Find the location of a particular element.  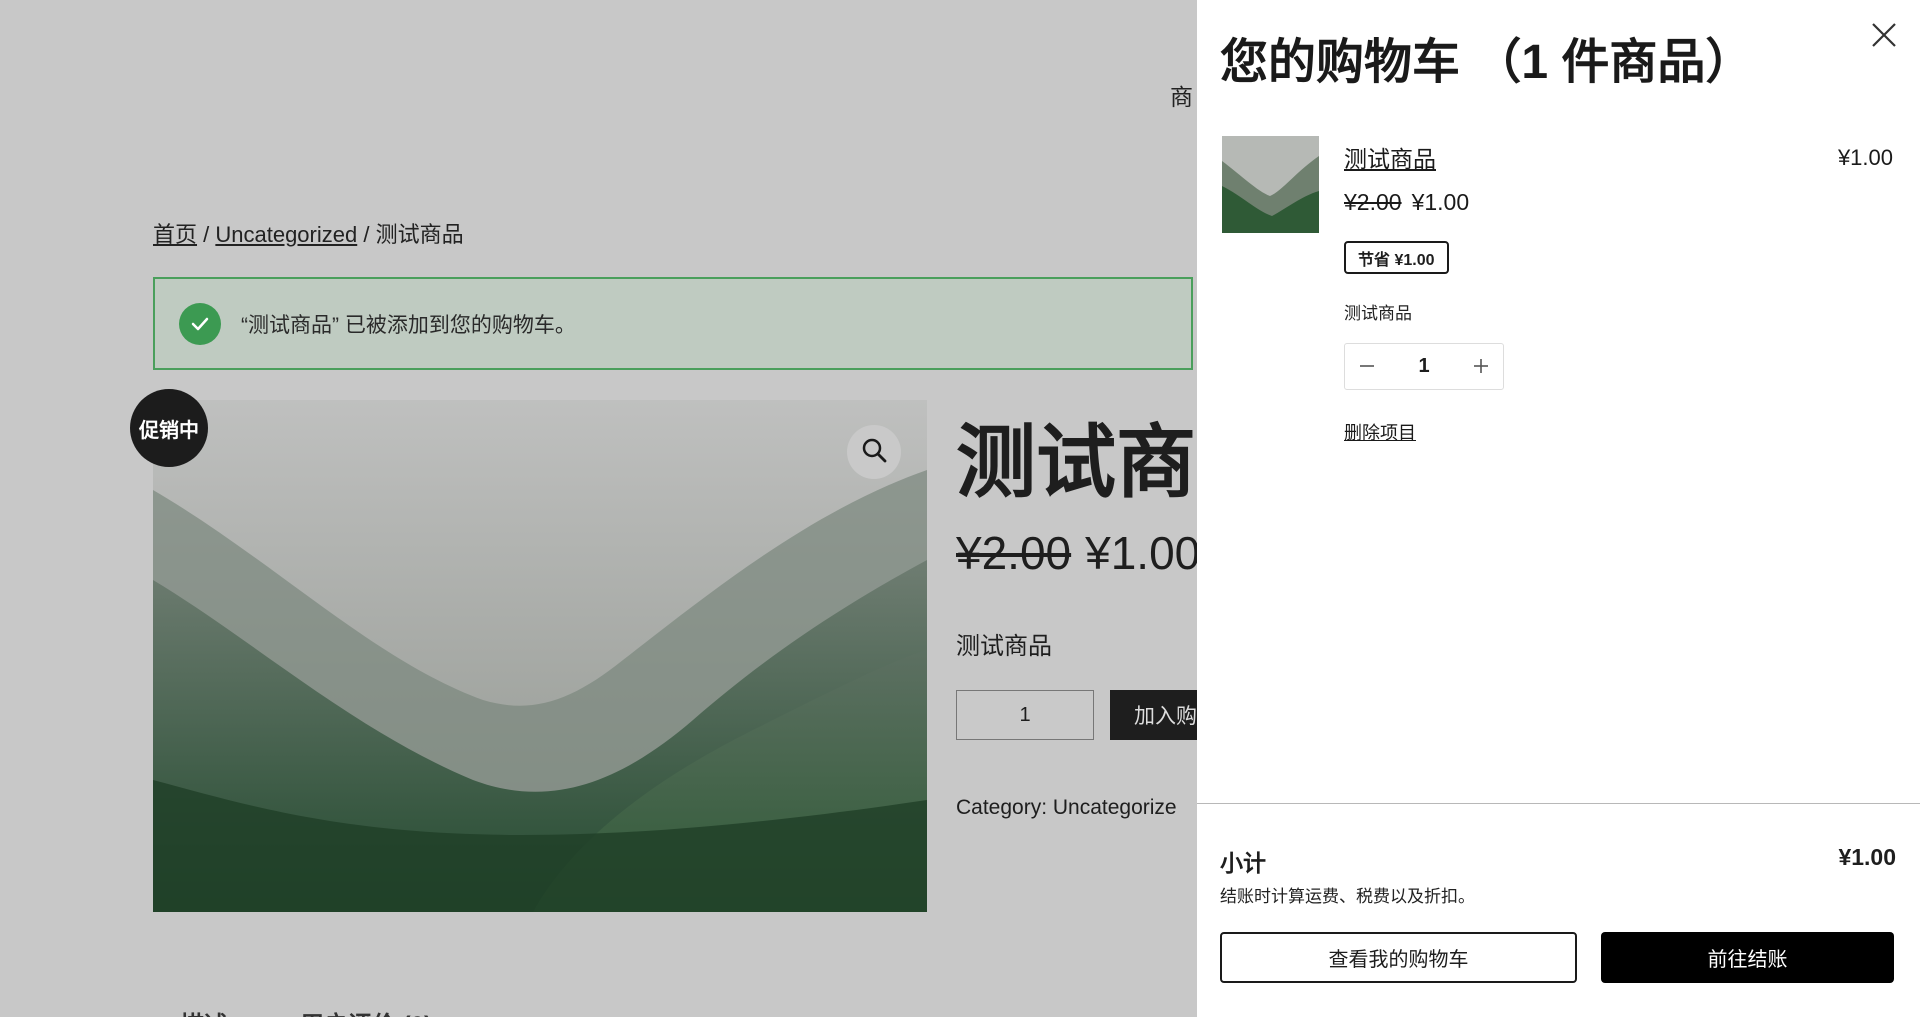

cart-item-prices: ¥2.00 ¥1.00 is located at coordinates (1406, 202).